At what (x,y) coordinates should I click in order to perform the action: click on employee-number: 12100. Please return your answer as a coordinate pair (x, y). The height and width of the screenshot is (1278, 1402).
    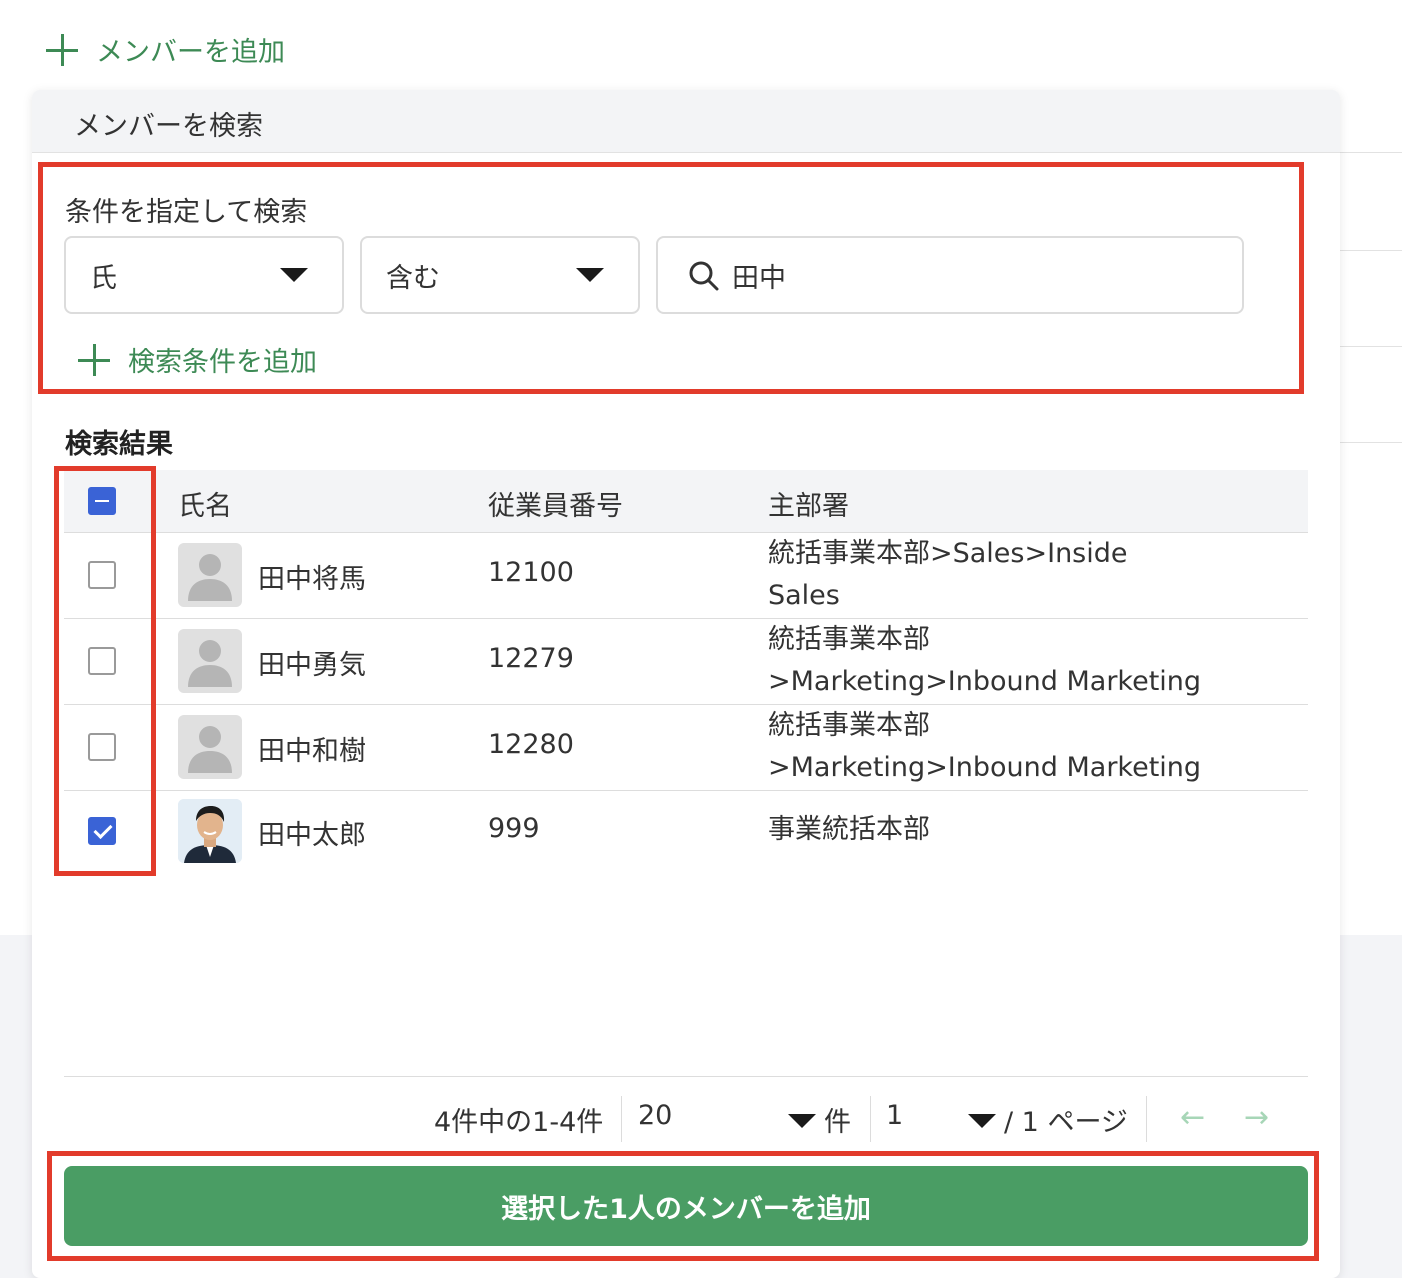
    Looking at the image, I should click on (531, 572).